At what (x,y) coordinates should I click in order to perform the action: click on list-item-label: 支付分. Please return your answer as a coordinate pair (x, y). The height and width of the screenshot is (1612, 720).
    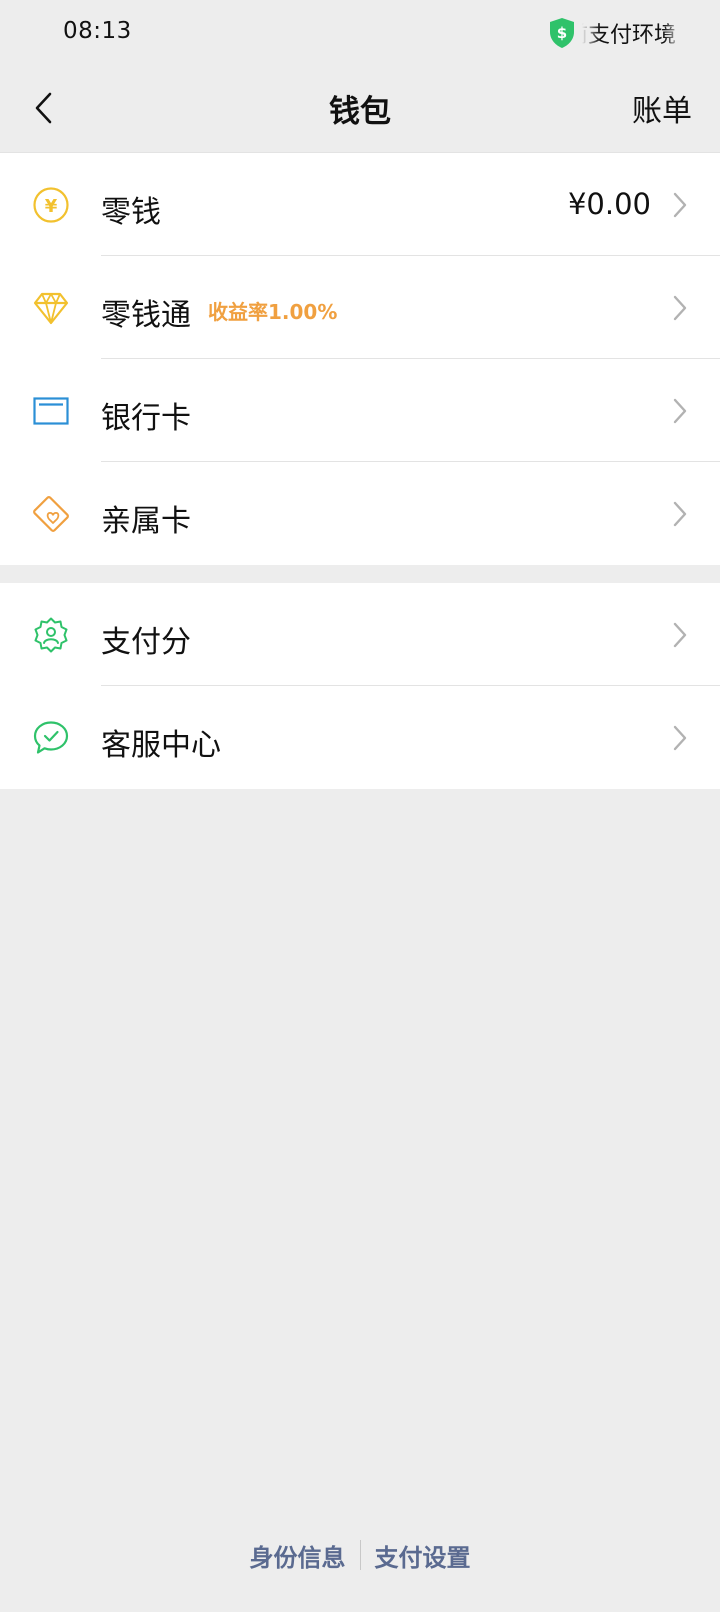
    Looking at the image, I should click on (146, 642).